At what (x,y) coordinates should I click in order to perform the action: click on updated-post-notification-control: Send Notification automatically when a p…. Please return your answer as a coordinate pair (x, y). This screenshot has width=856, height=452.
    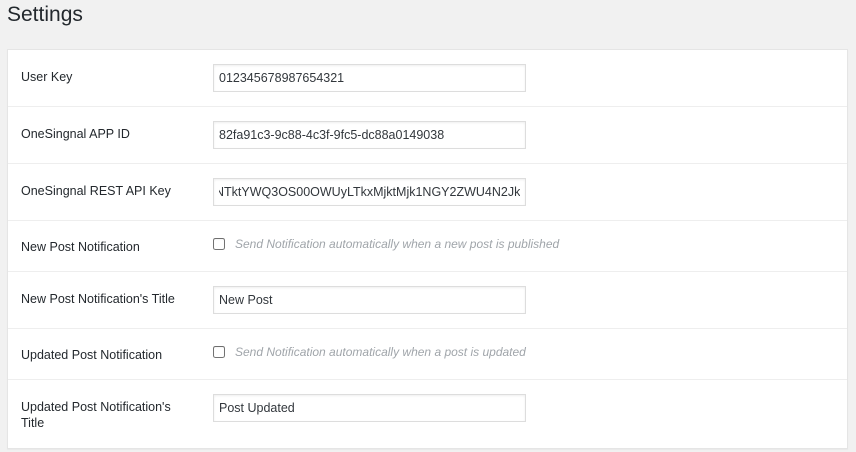
    Looking at the image, I should click on (369, 352).